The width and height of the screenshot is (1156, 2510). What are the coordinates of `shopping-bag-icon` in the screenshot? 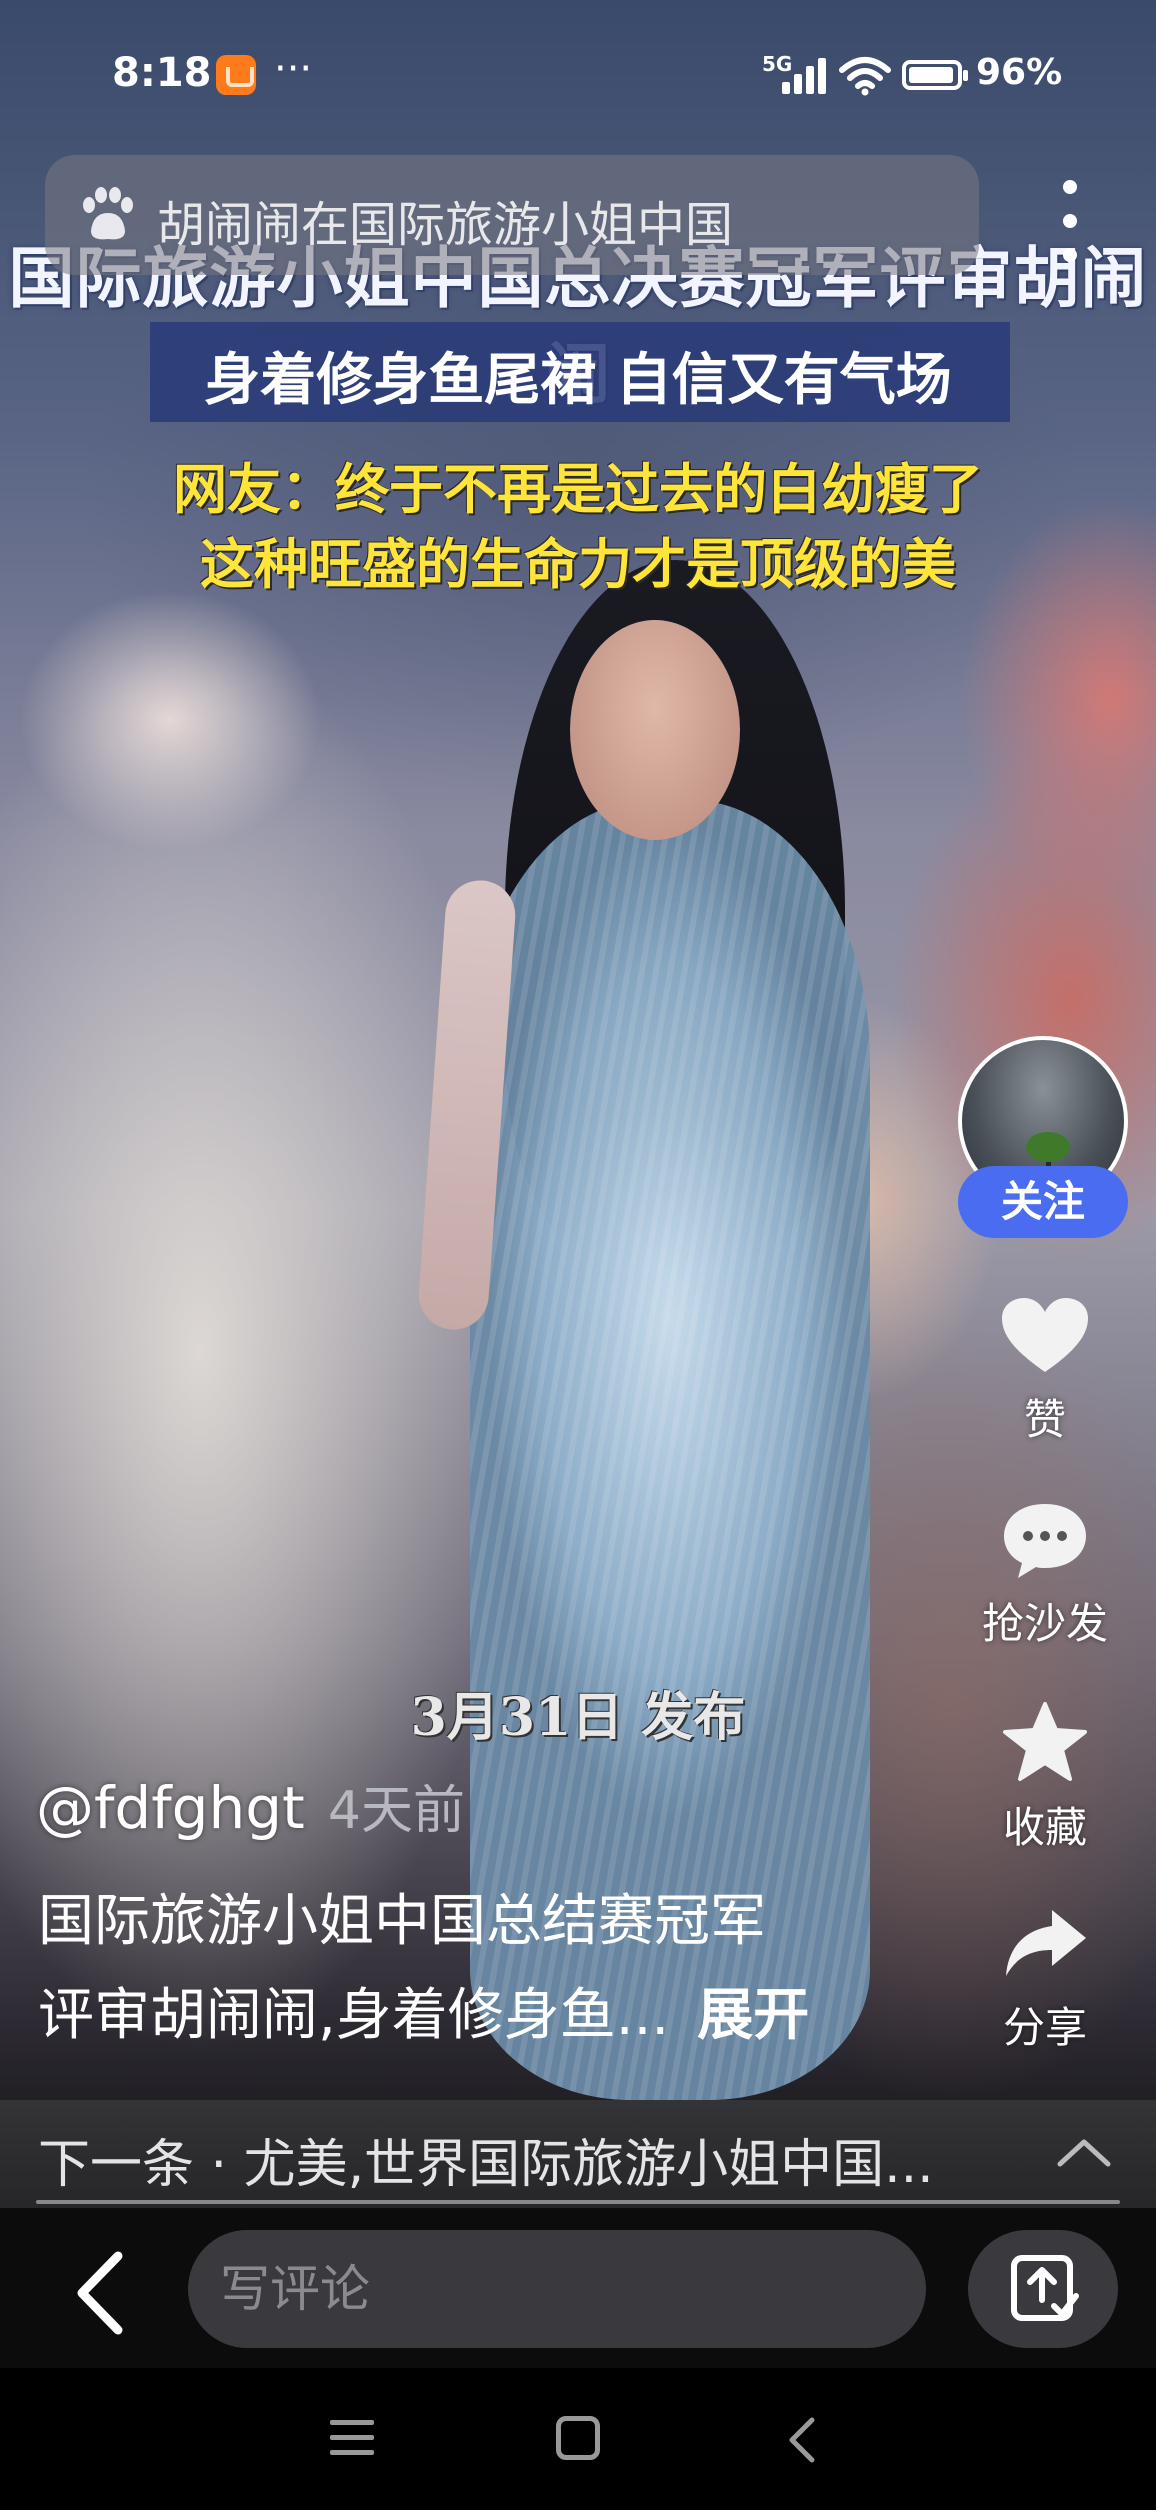 It's located at (236, 75).